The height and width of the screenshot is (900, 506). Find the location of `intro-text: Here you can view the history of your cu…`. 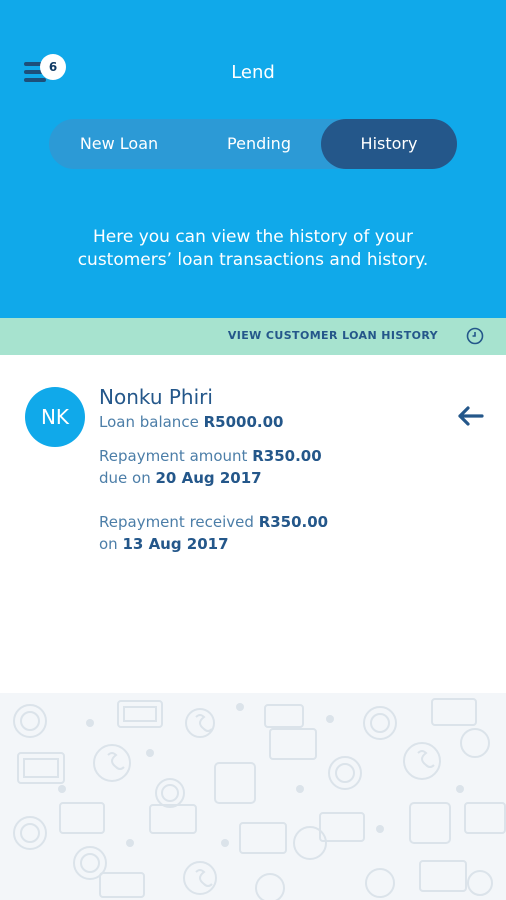

intro-text: Here you can view the history of your cu… is located at coordinates (253, 249).